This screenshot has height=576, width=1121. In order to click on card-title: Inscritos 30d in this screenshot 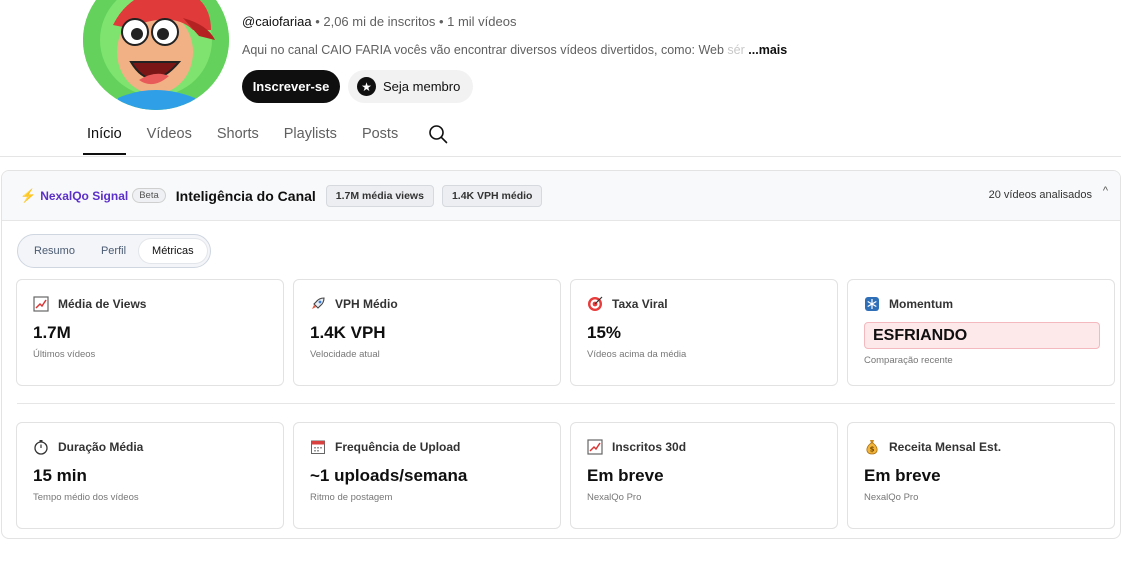, I will do `click(704, 447)`.